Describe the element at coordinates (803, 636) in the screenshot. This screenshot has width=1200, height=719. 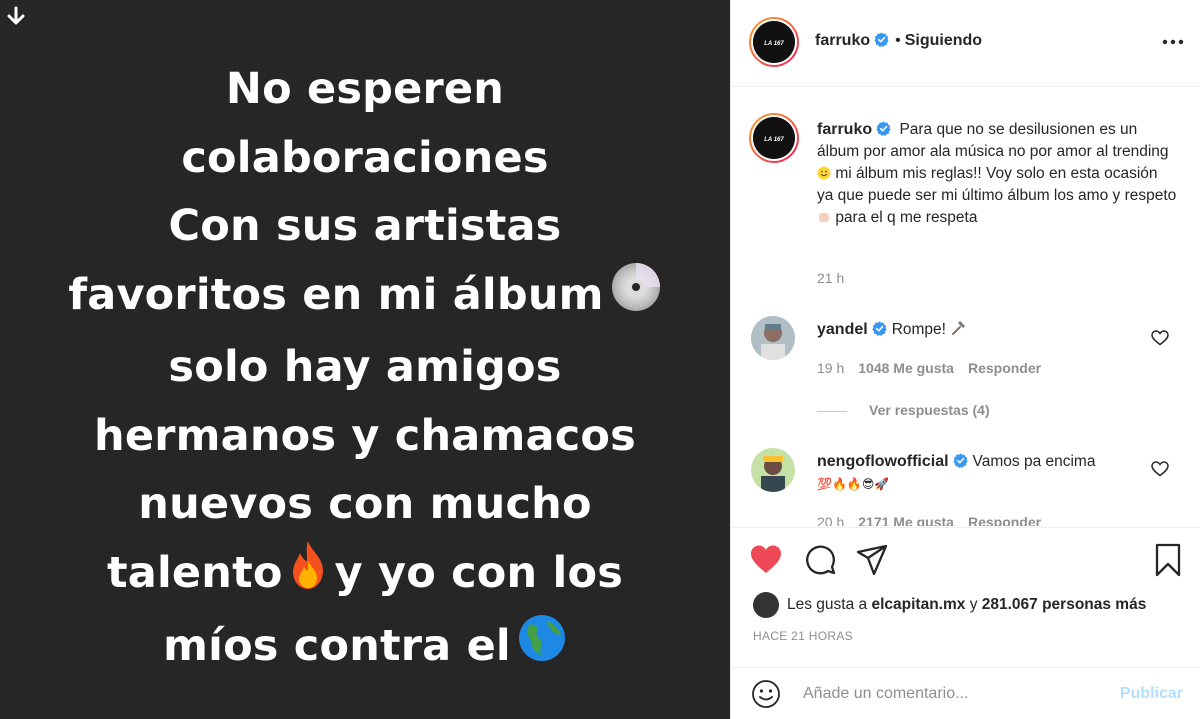
I see `post-timestamp: HACE 21 HORAS` at that location.